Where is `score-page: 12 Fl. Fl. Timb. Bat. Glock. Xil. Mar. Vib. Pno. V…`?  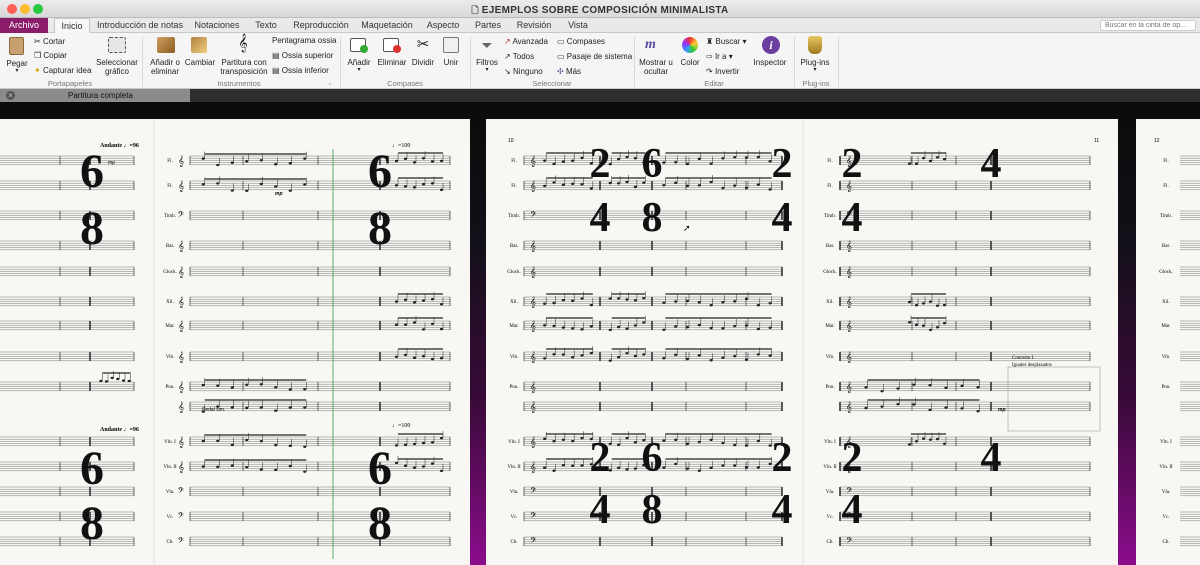 score-page: 12 Fl. Fl. Timb. Bat. Glock. Xil. Mar. Vib. Pno. V… is located at coordinates (1168, 342).